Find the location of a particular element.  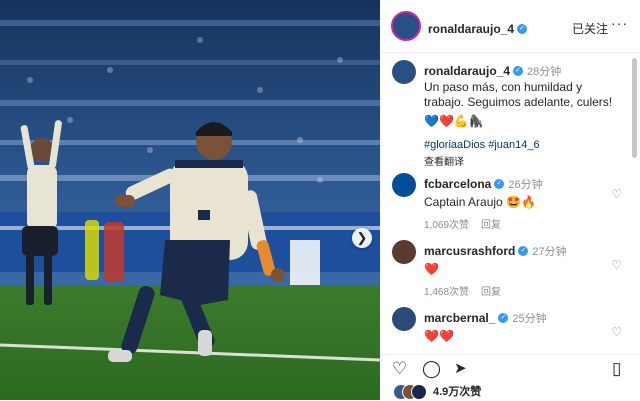

comments-scrollbar is located at coordinates (634, 108).